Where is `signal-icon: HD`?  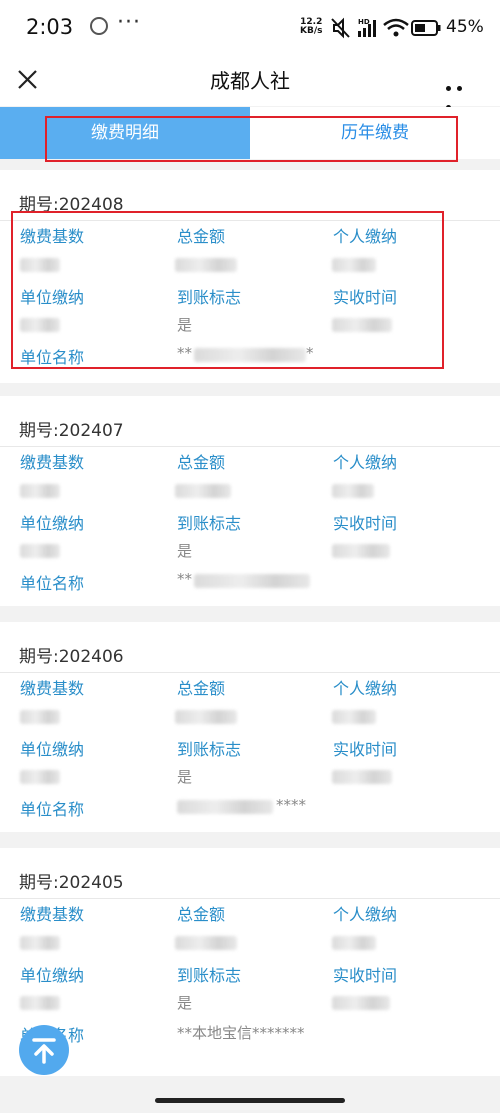
signal-icon: HD is located at coordinates (367, 27).